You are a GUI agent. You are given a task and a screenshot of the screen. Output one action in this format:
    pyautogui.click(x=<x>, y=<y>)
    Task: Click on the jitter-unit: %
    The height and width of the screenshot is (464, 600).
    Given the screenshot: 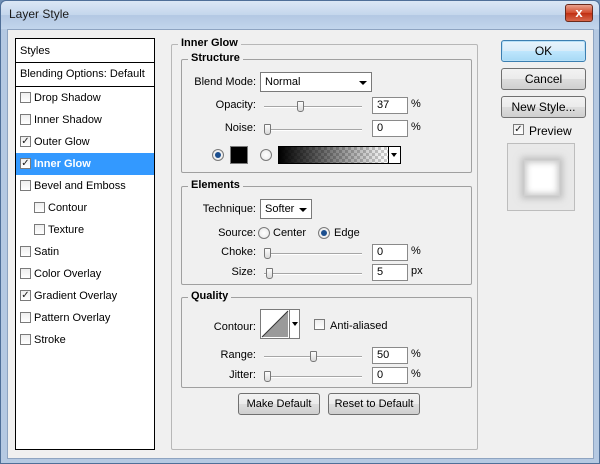 What is the action you would take?
    pyautogui.click(x=416, y=374)
    